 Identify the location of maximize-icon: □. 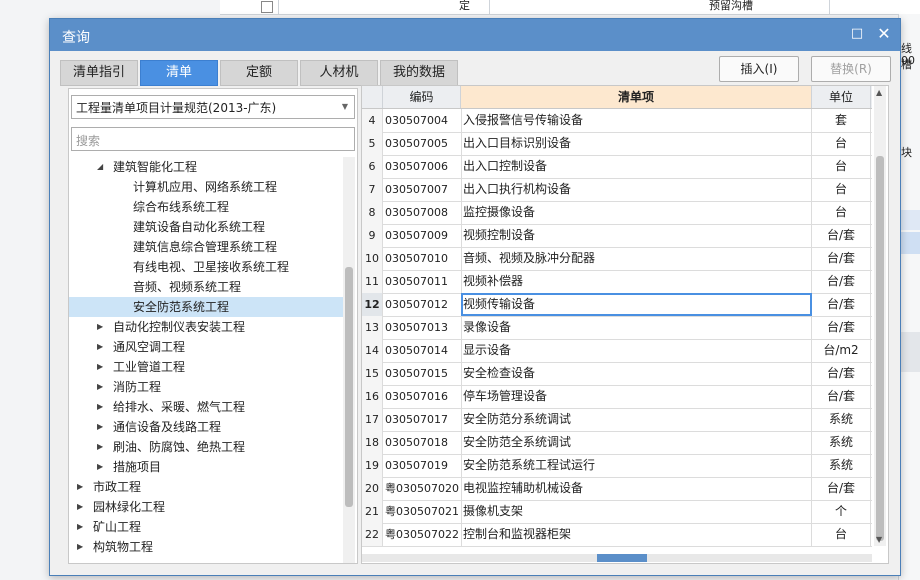
(857, 34).